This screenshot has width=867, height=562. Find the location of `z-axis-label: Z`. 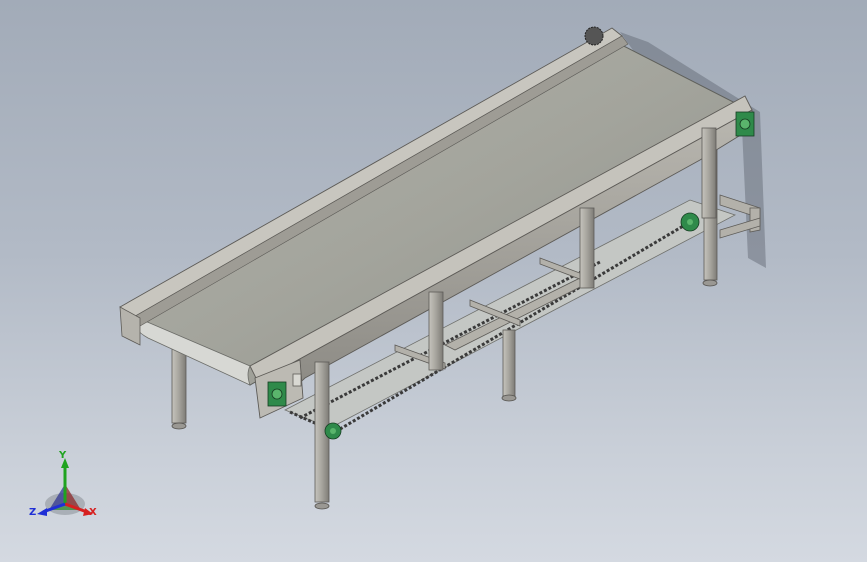

z-axis-label: Z is located at coordinates (32, 512).